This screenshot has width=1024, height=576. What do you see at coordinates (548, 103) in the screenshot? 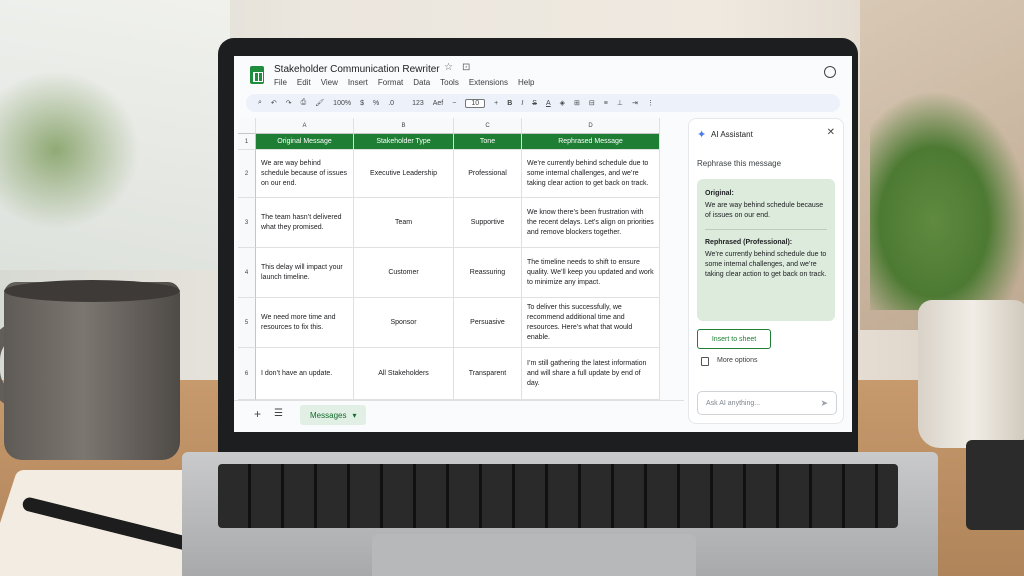
I see `text-color-icon: A` at bounding box center [548, 103].